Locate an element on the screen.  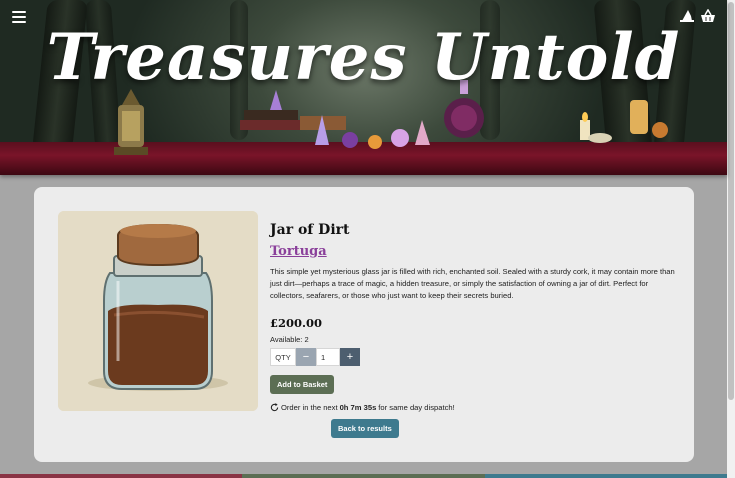
qty-increase-button: + is located at coordinates (350, 357).